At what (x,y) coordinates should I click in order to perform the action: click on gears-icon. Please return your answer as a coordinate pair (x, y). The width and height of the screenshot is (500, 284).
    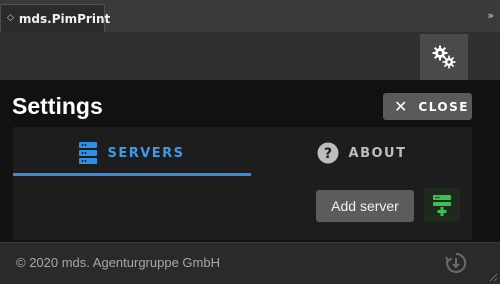
    Looking at the image, I should click on (444, 57).